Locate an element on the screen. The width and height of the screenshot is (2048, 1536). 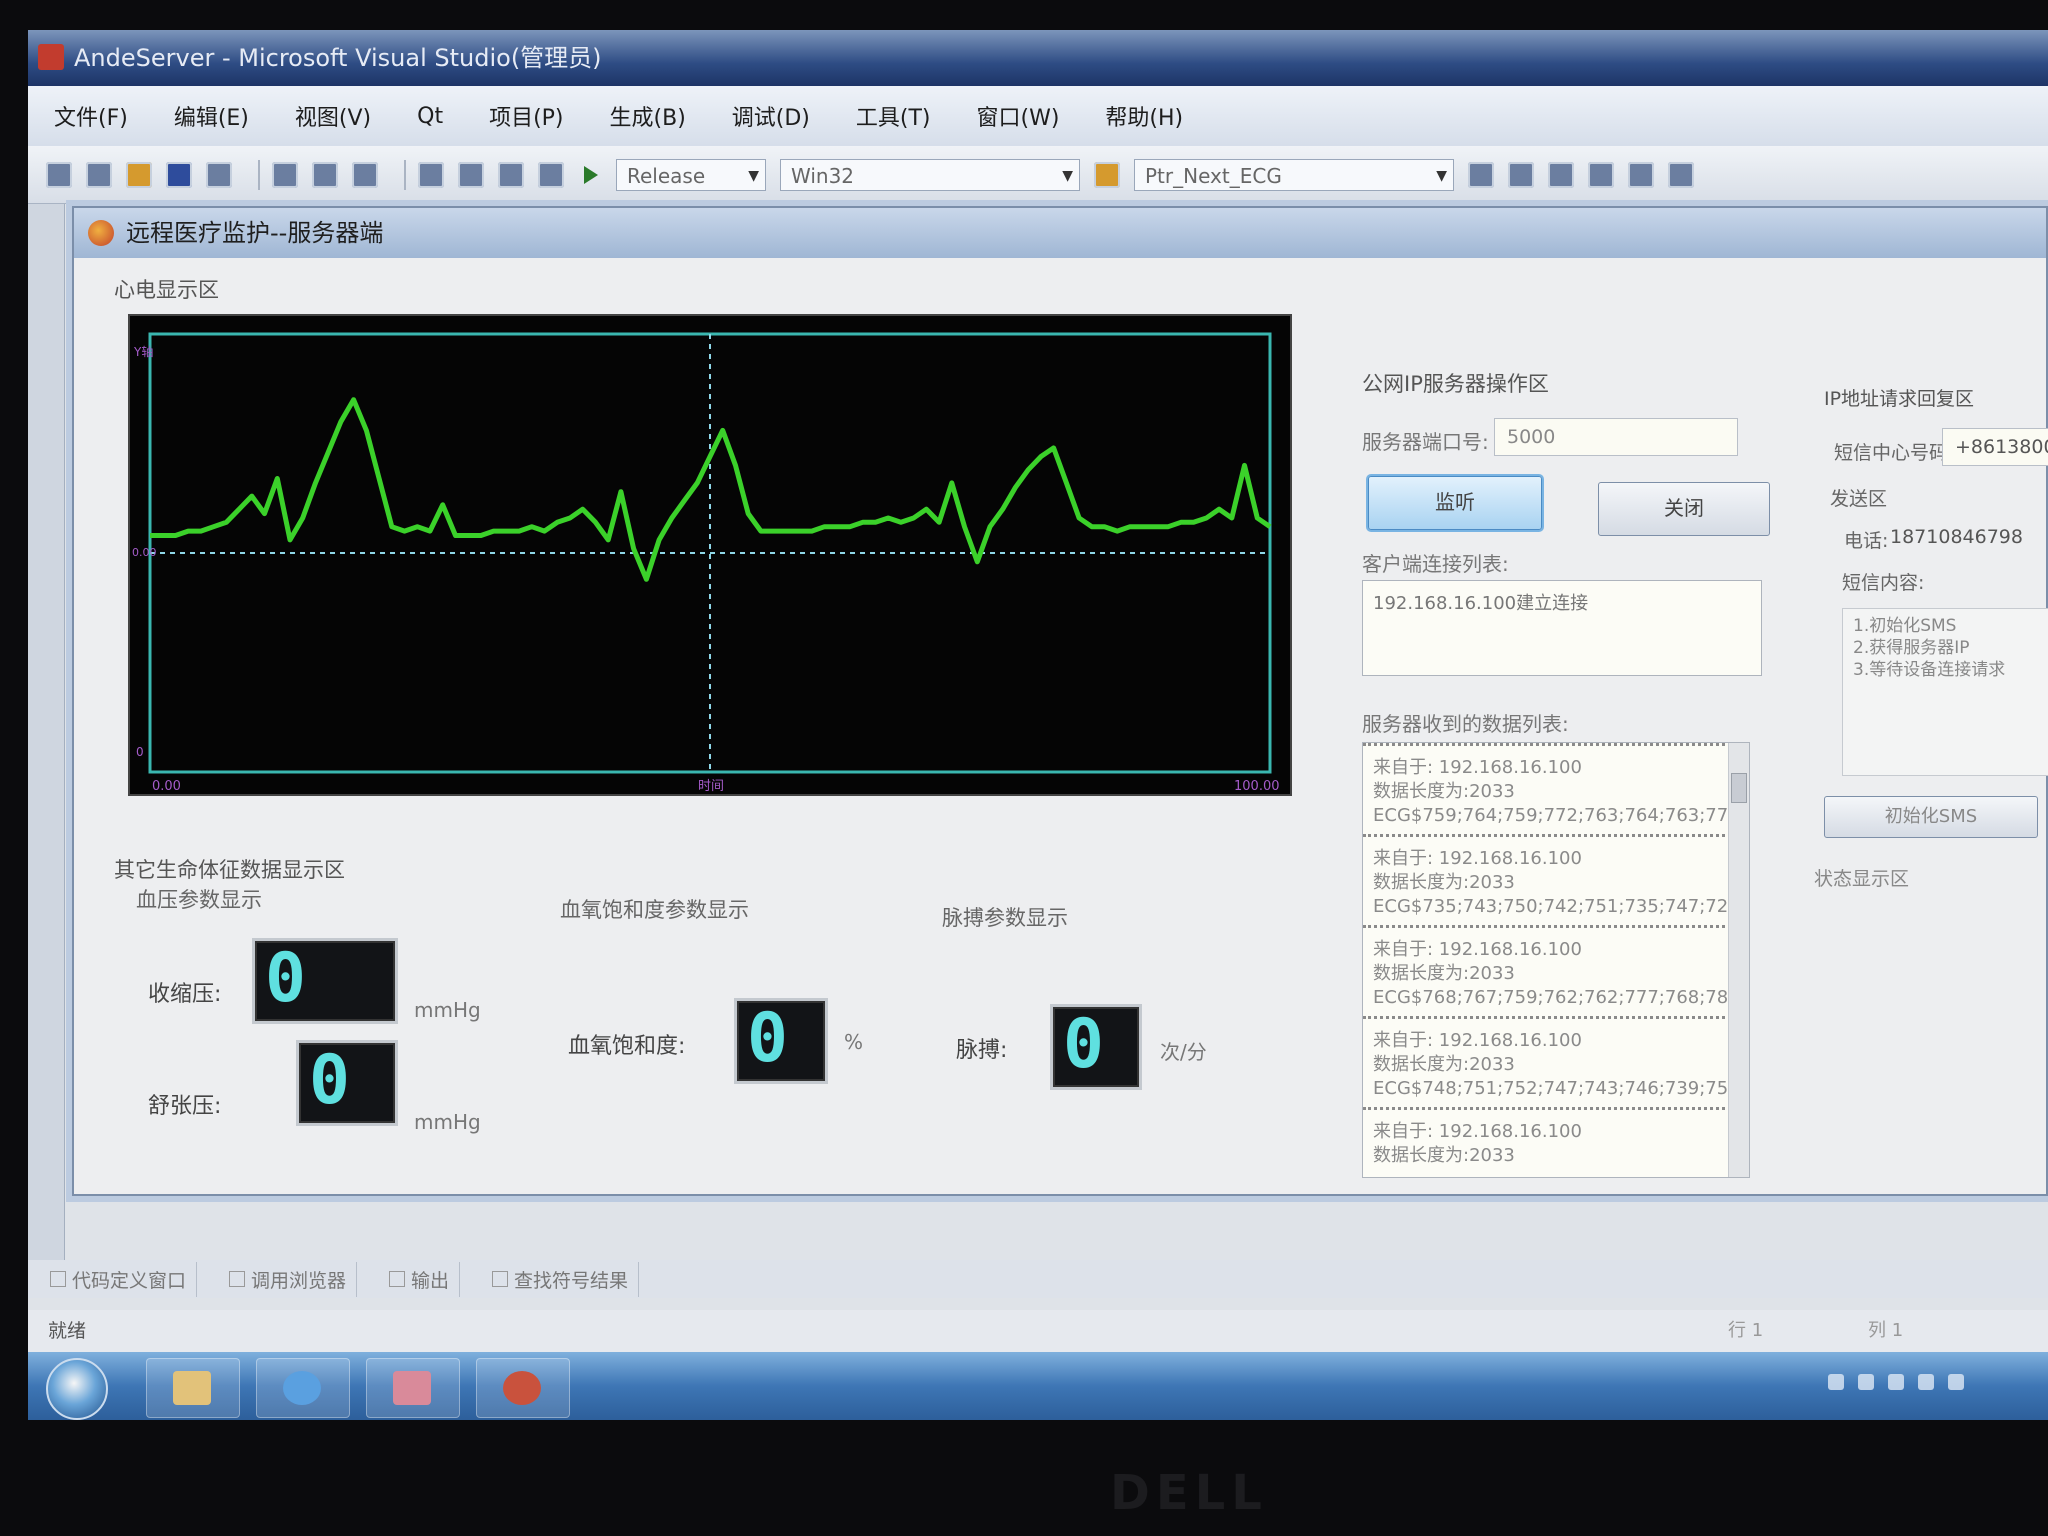
find-in-files-icon is located at coordinates (1107, 174).